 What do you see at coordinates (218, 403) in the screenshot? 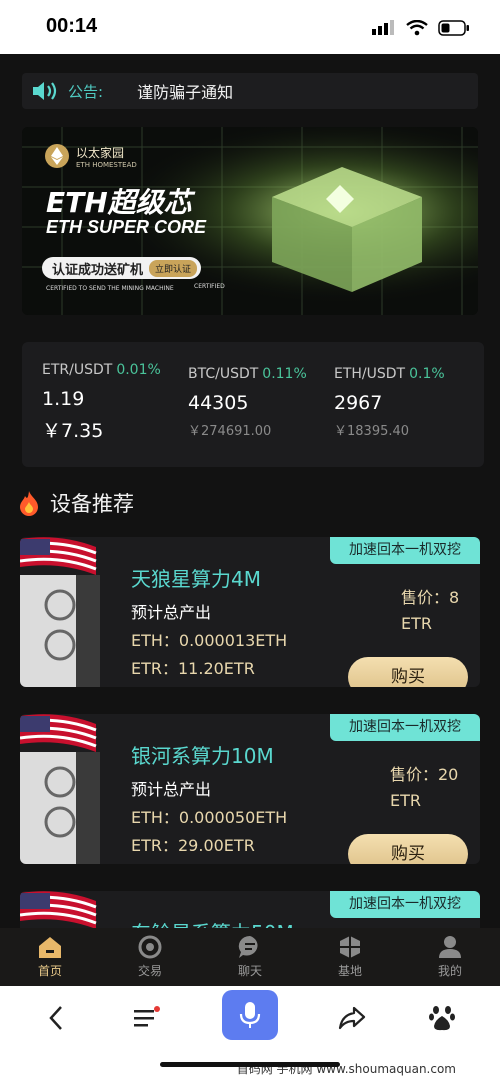
I see `ticker-price: 44305` at bounding box center [218, 403].